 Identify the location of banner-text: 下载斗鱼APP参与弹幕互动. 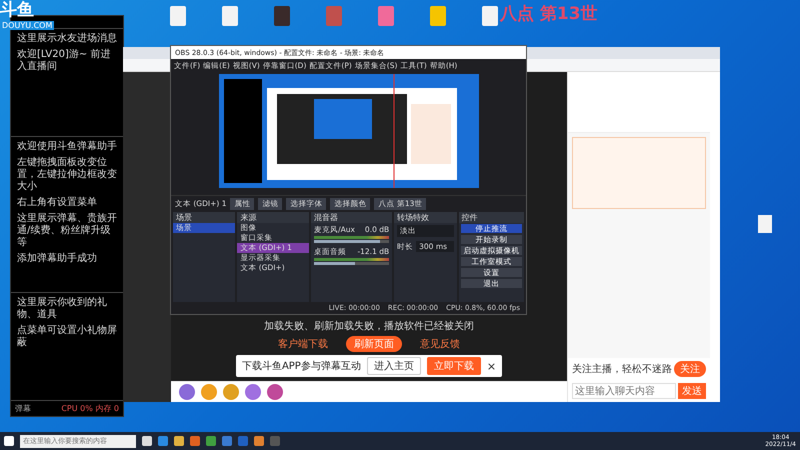
(301, 366).